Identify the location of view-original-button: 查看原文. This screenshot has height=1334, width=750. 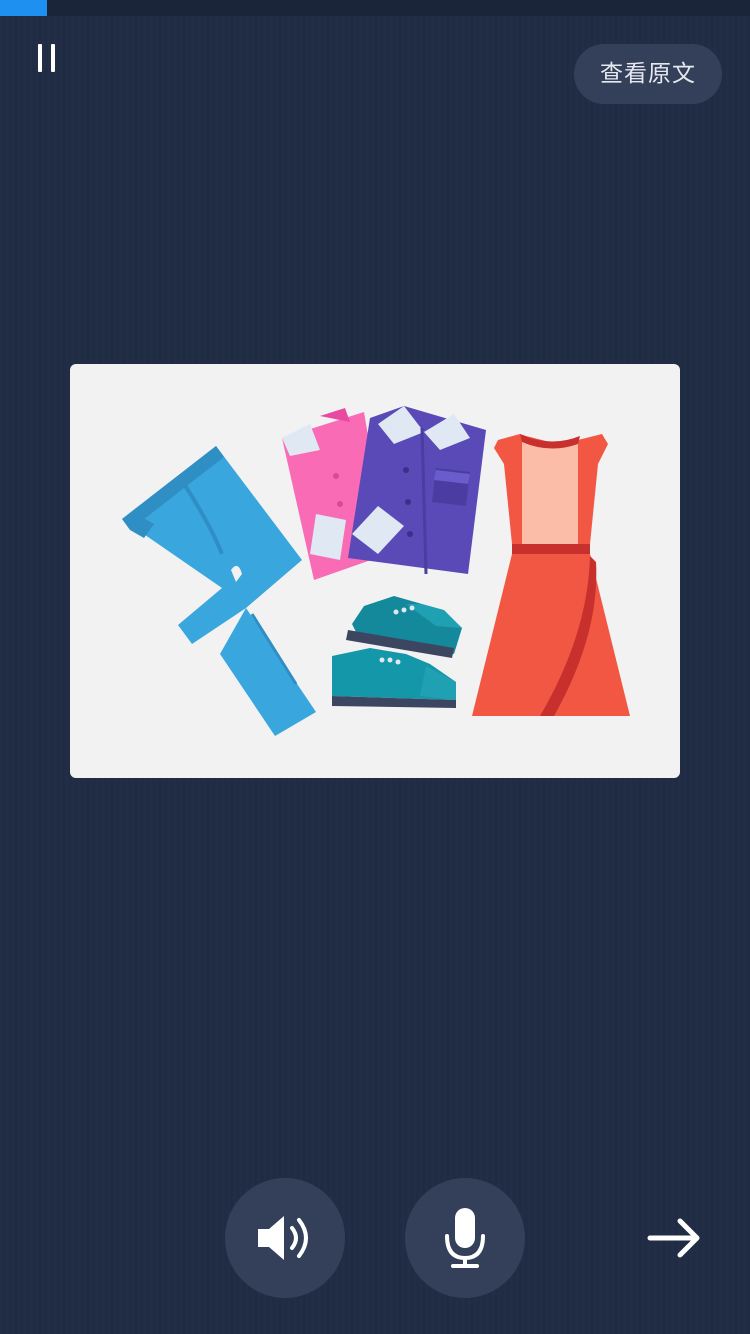
(648, 74).